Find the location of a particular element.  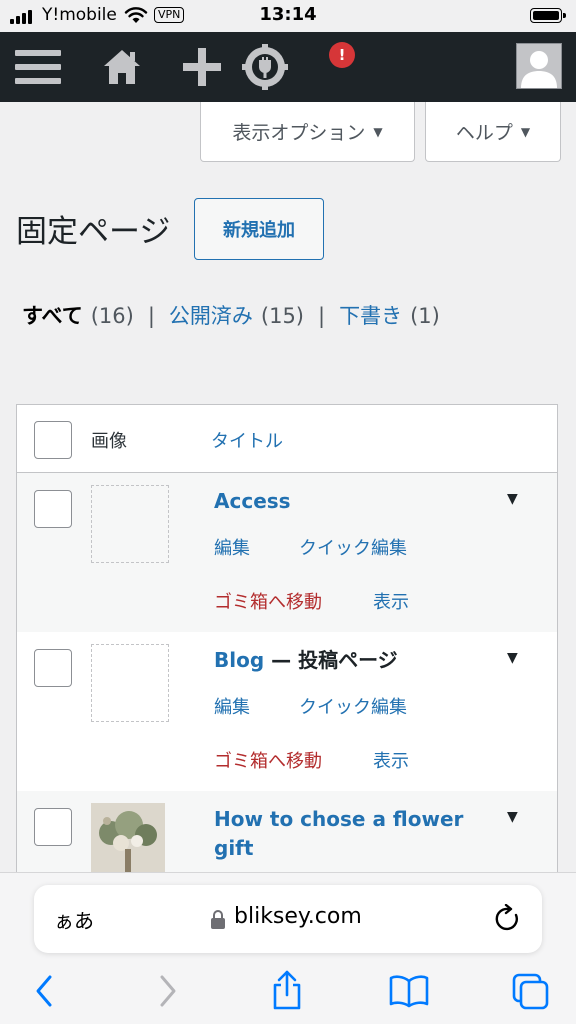

tabs-icon is located at coordinates (530, 991).